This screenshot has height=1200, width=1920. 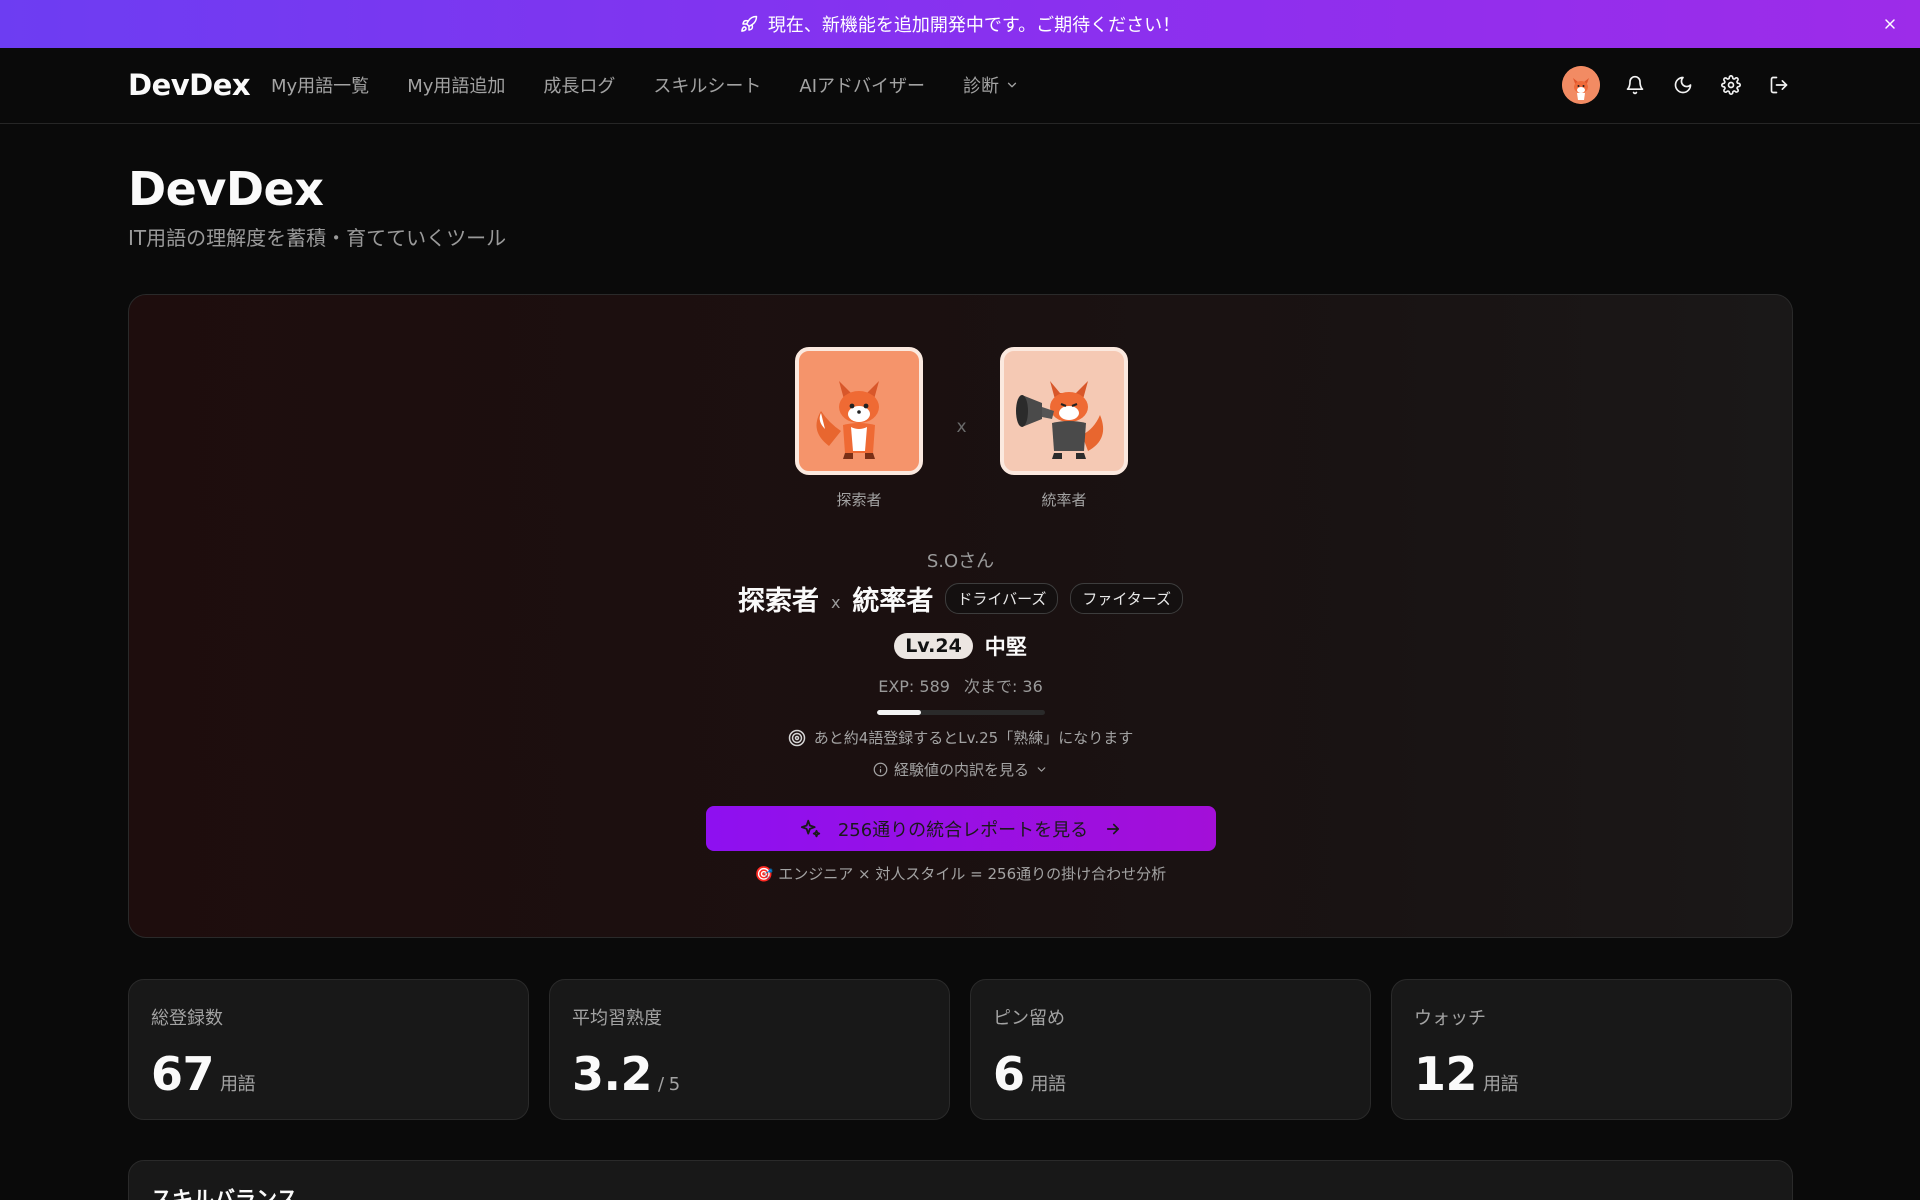 What do you see at coordinates (1064, 500) in the screenshot?
I see `type2-label: 統率者` at bounding box center [1064, 500].